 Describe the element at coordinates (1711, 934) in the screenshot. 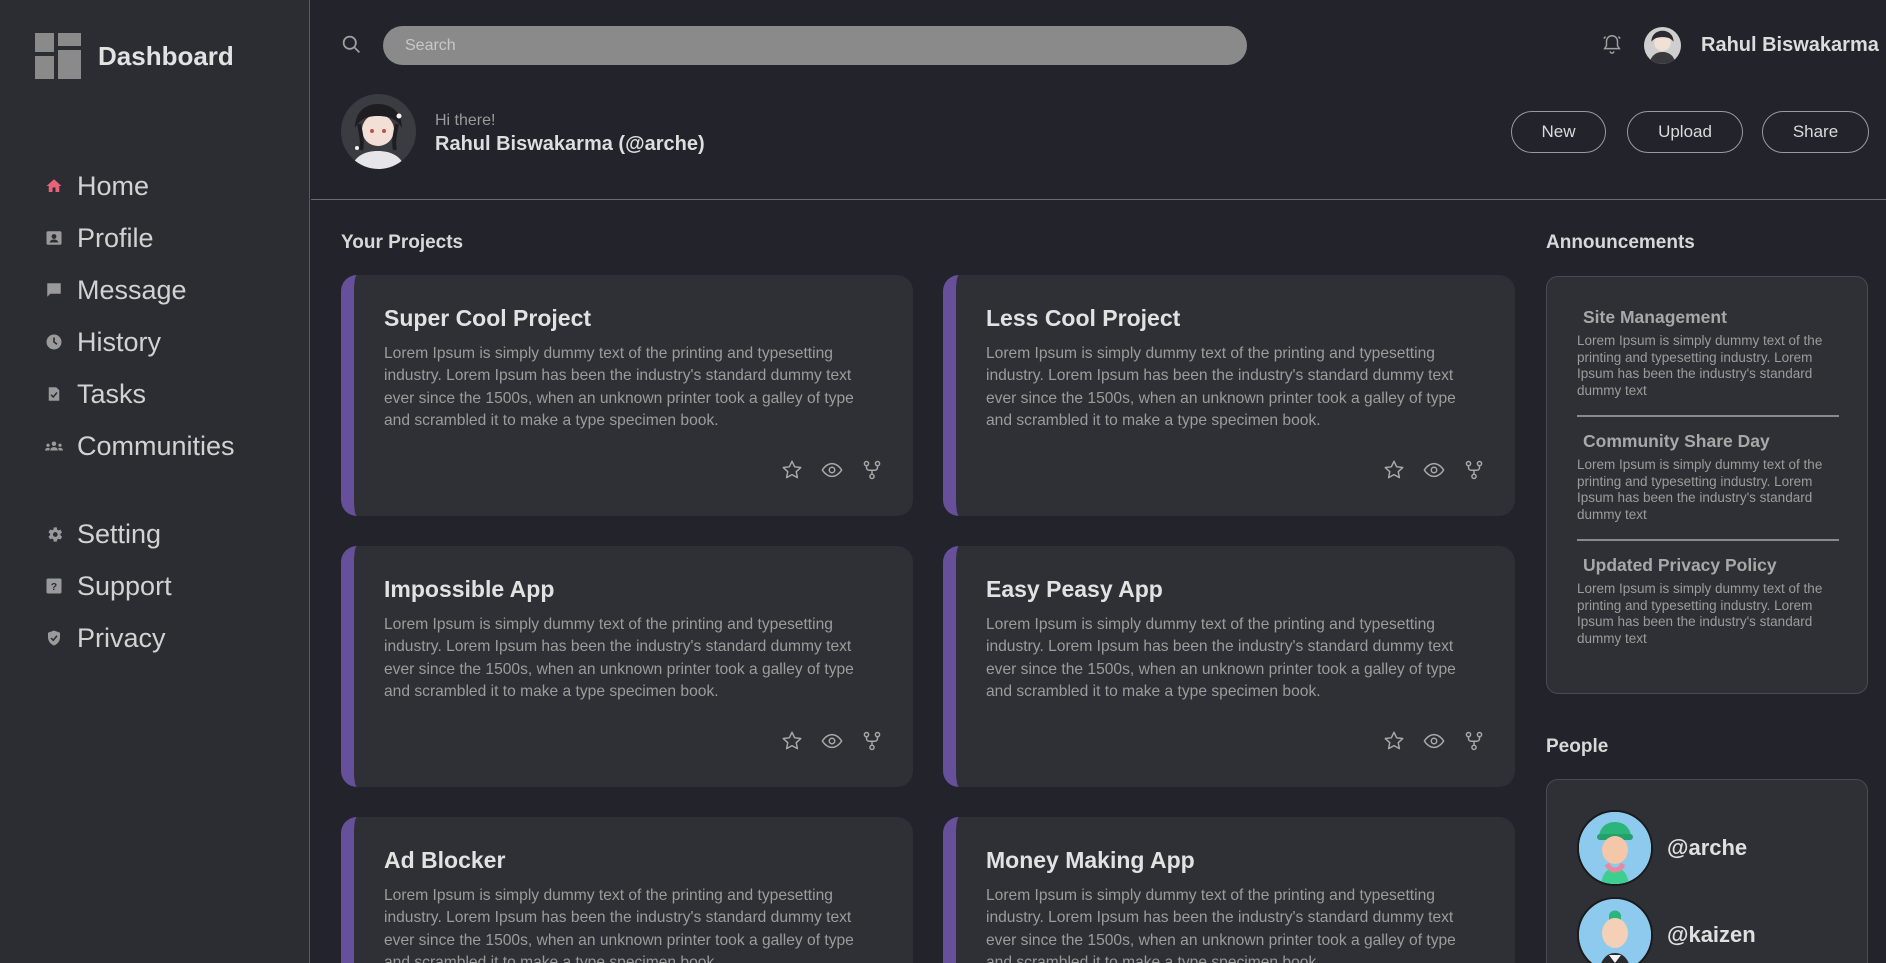

I see `person-handle: @kaizen` at that location.